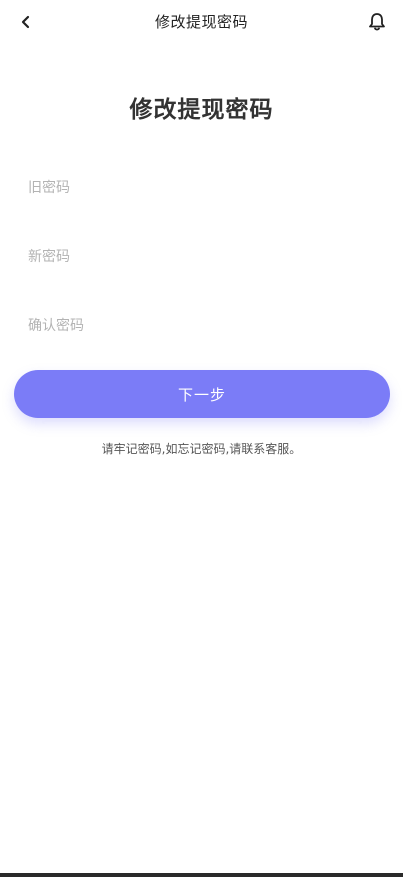 This screenshot has height=877, width=403. I want to click on home-indicator-bar, so click(201, 875).